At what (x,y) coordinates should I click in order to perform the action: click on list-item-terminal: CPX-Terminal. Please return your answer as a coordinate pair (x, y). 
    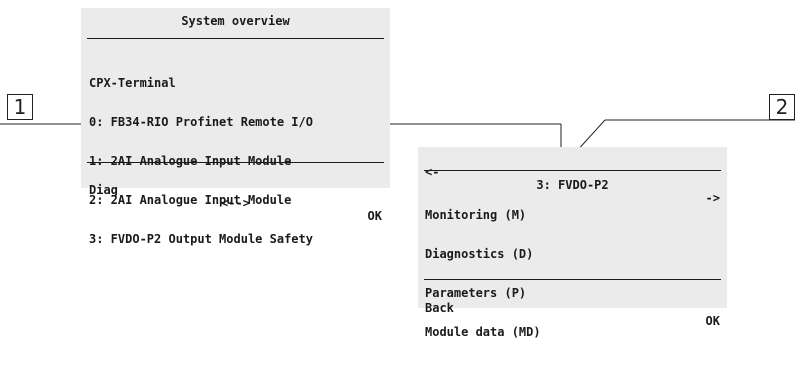
    Looking at the image, I should click on (201, 83).